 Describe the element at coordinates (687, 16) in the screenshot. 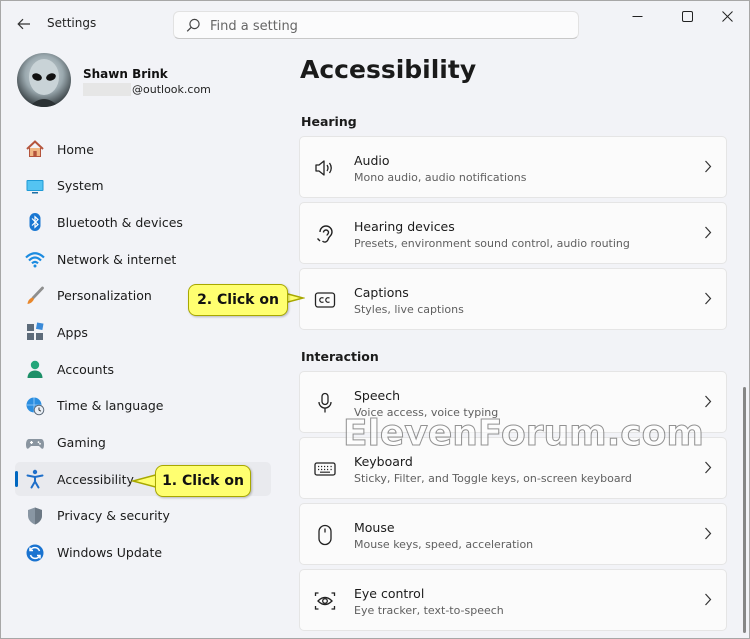

I see `maximize-icon` at that location.